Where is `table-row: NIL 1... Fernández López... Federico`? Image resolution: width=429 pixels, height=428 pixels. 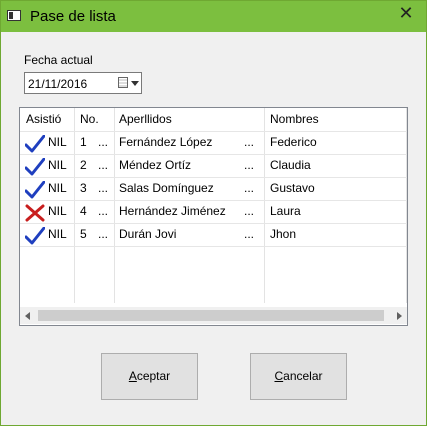
table-row: NIL 1... Fernández López... Federico is located at coordinates (213, 142).